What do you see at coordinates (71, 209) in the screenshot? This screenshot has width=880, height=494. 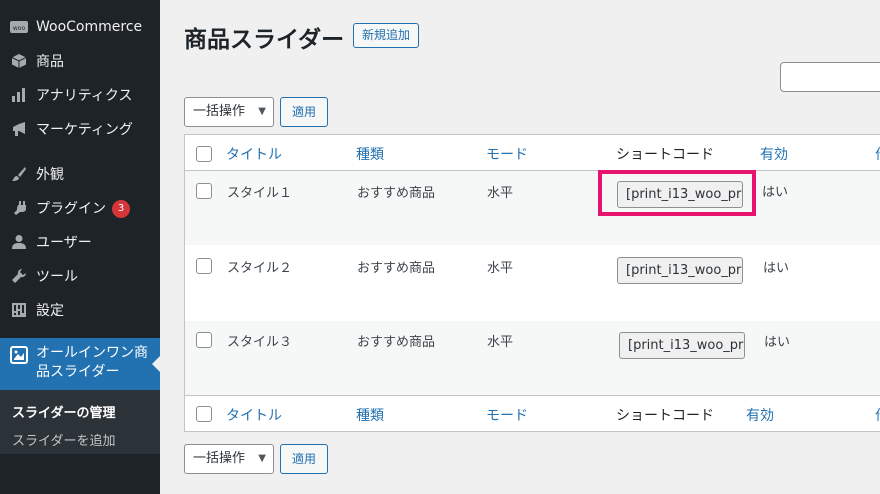 I see `menu-label-text: プラグイン` at bounding box center [71, 209].